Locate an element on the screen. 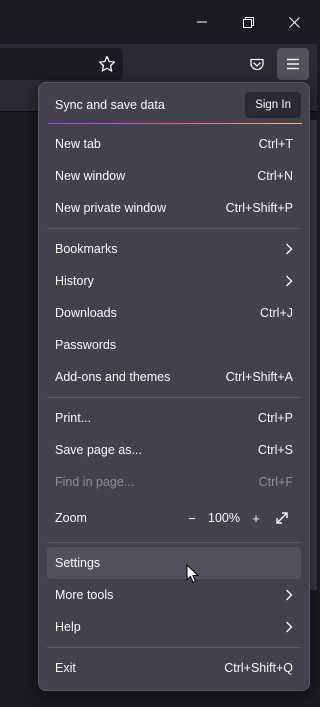  bookmark-star-button is located at coordinates (107, 64).